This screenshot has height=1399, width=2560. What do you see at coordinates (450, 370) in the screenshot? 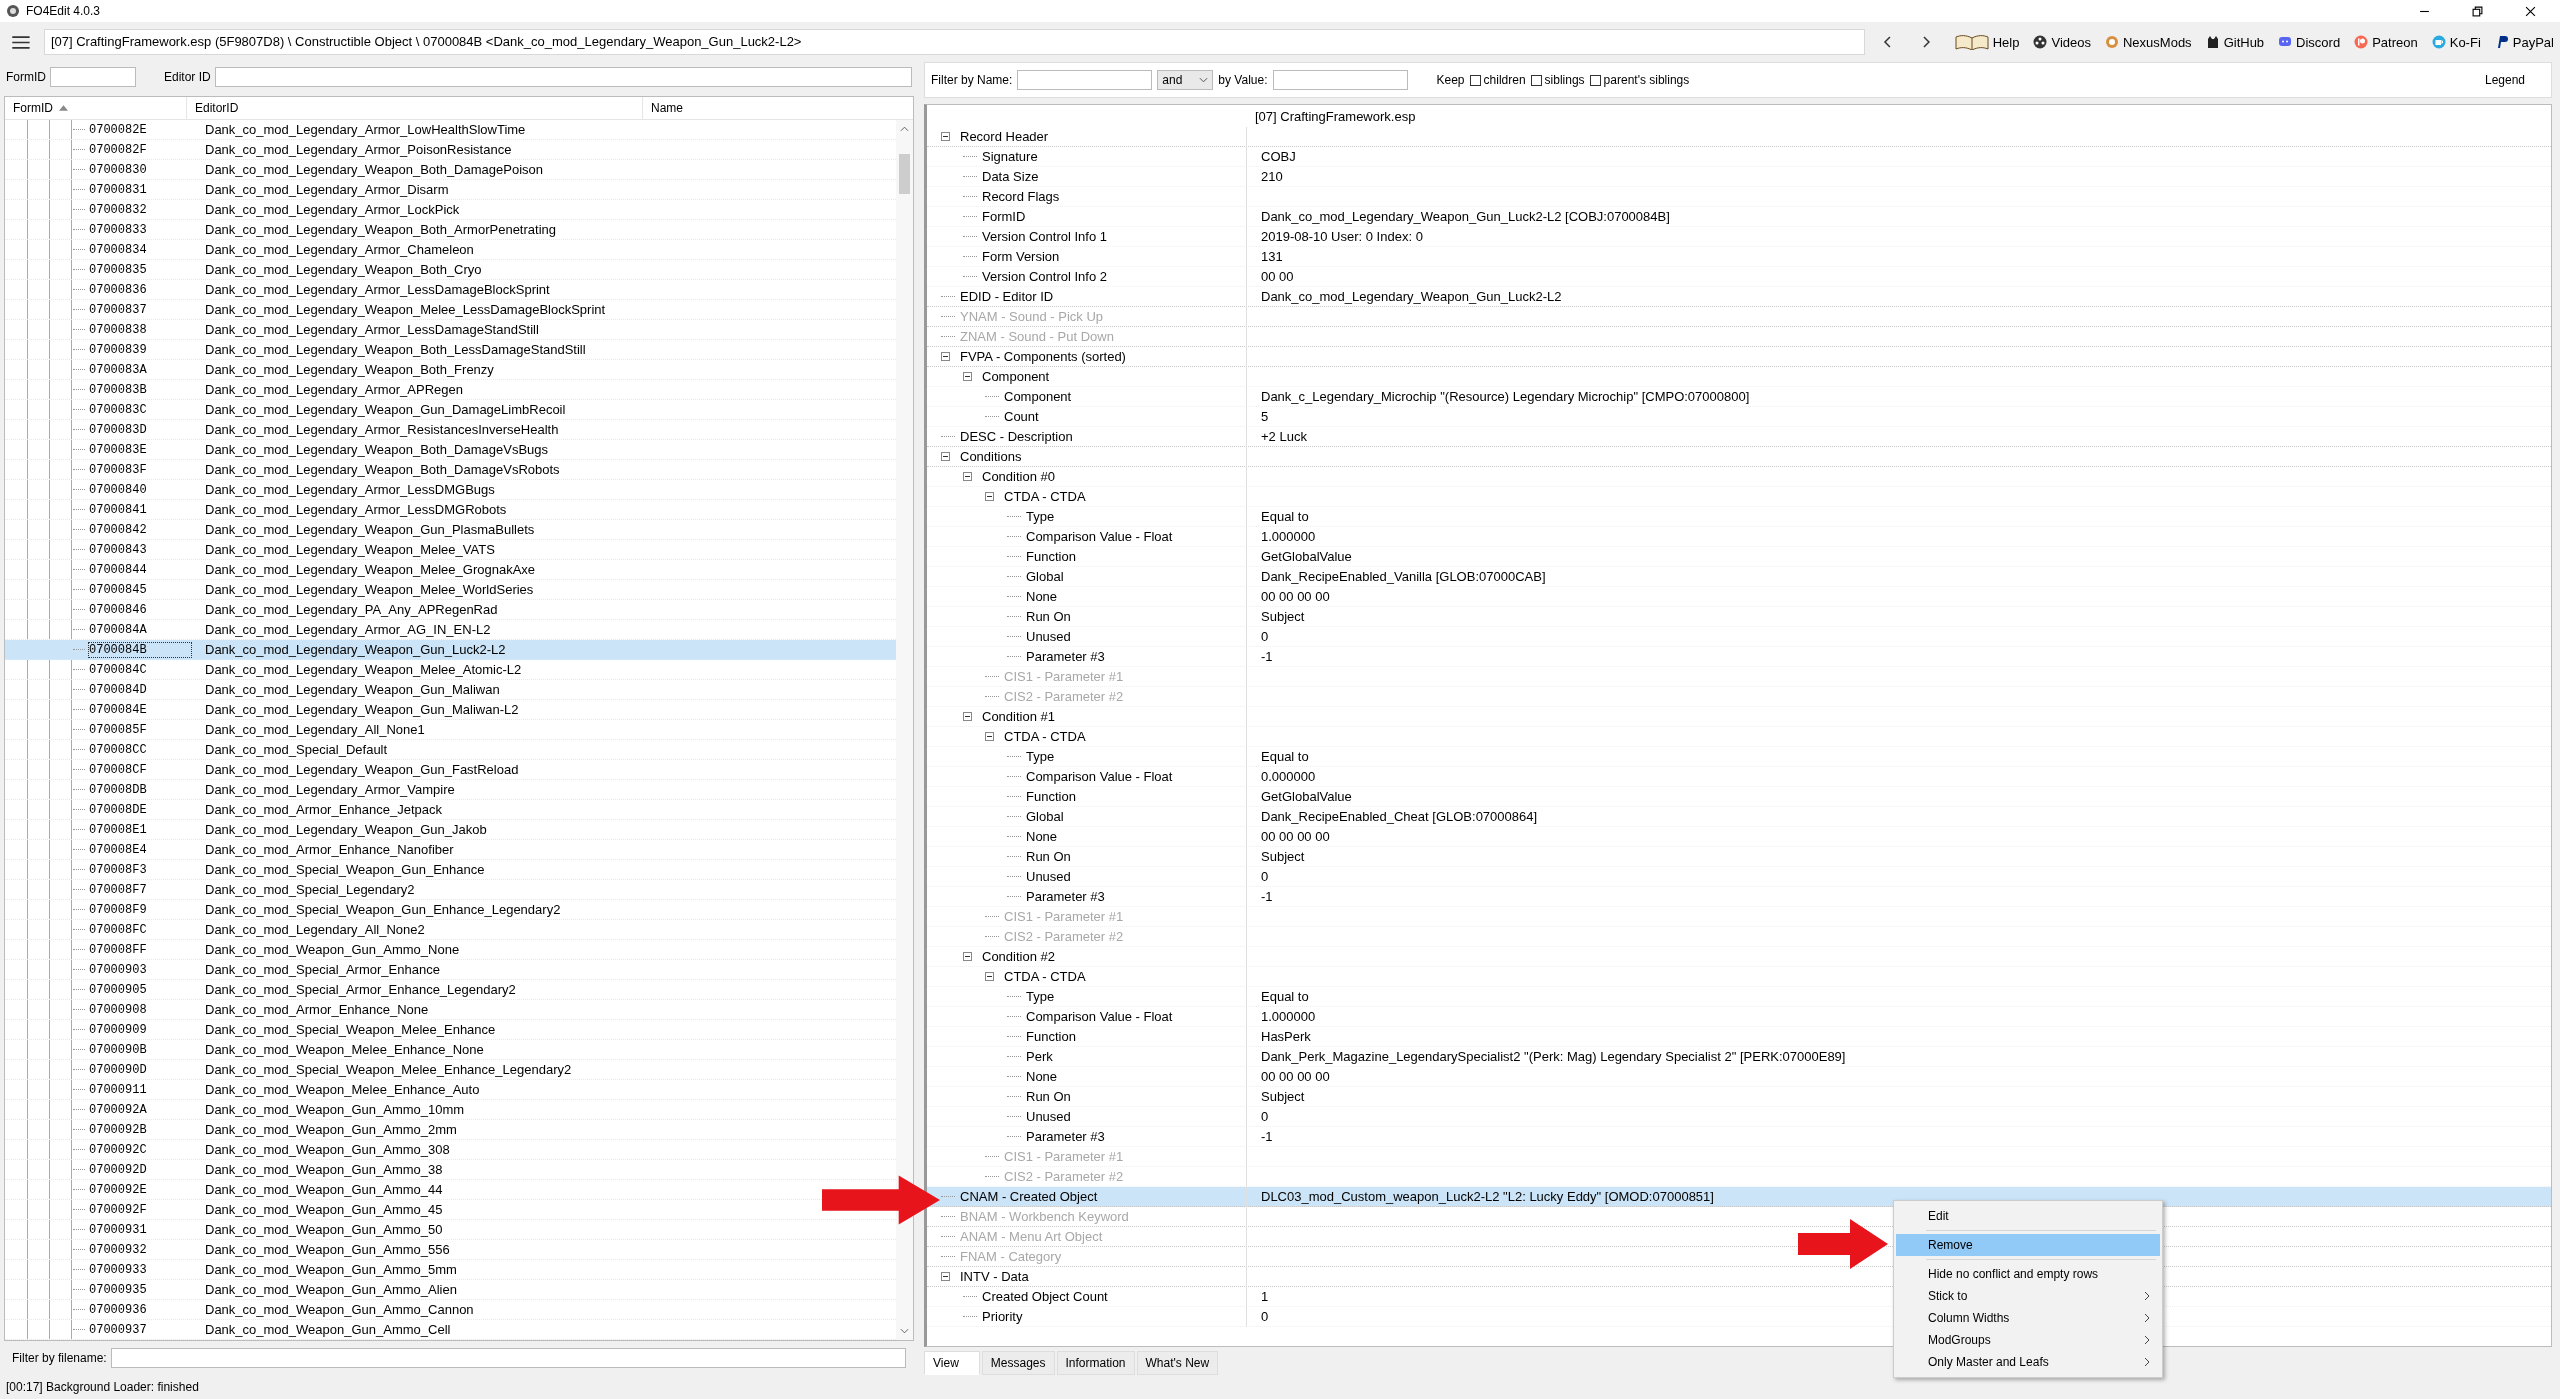
I see `record-row: 0700083A Dank_co_mod_Legendary_Weapon_Both_Frenzy` at bounding box center [450, 370].